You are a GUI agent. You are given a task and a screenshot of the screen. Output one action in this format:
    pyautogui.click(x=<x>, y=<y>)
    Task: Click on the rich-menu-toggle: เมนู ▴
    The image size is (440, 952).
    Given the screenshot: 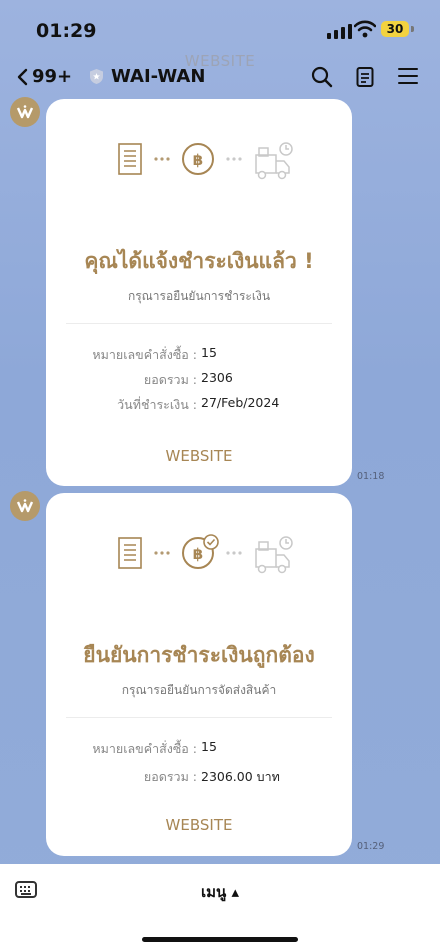 What is the action you would take?
    pyautogui.click(x=220, y=892)
    